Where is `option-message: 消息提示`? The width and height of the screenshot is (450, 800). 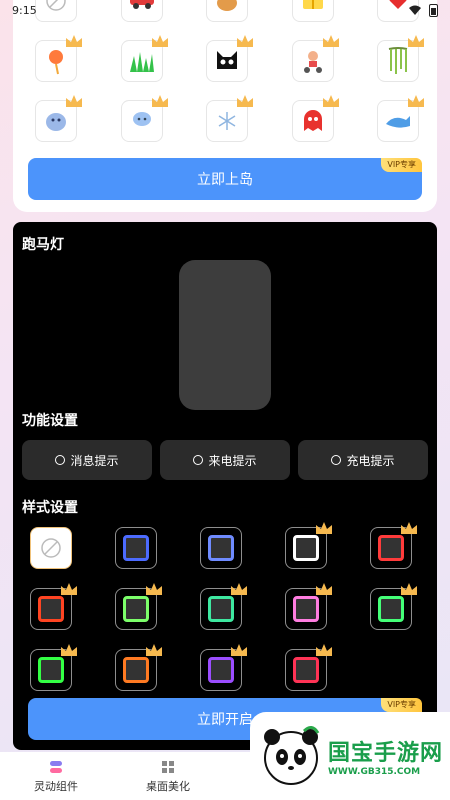
option-message: 消息提示 is located at coordinates (87, 460).